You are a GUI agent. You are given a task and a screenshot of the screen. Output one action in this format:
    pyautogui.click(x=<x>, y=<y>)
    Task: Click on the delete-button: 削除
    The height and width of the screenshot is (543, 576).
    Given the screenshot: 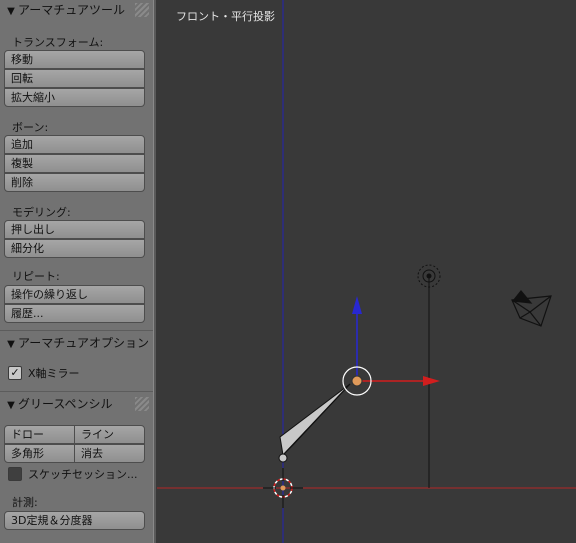 What is the action you would take?
    pyautogui.click(x=74, y=182)
    